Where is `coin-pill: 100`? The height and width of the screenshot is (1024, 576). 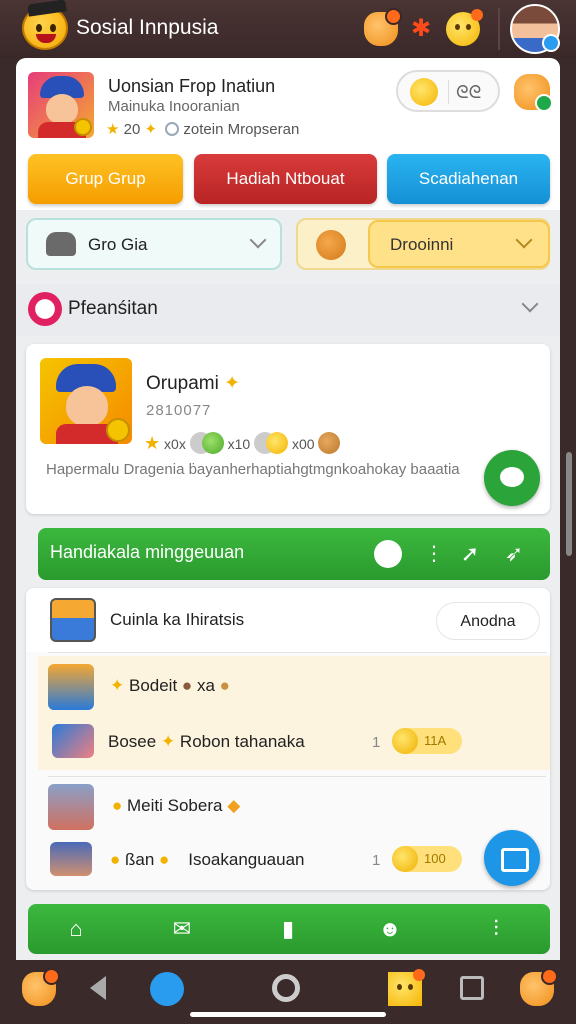 coin-pill: 100 is located at coordinates (427, 859).